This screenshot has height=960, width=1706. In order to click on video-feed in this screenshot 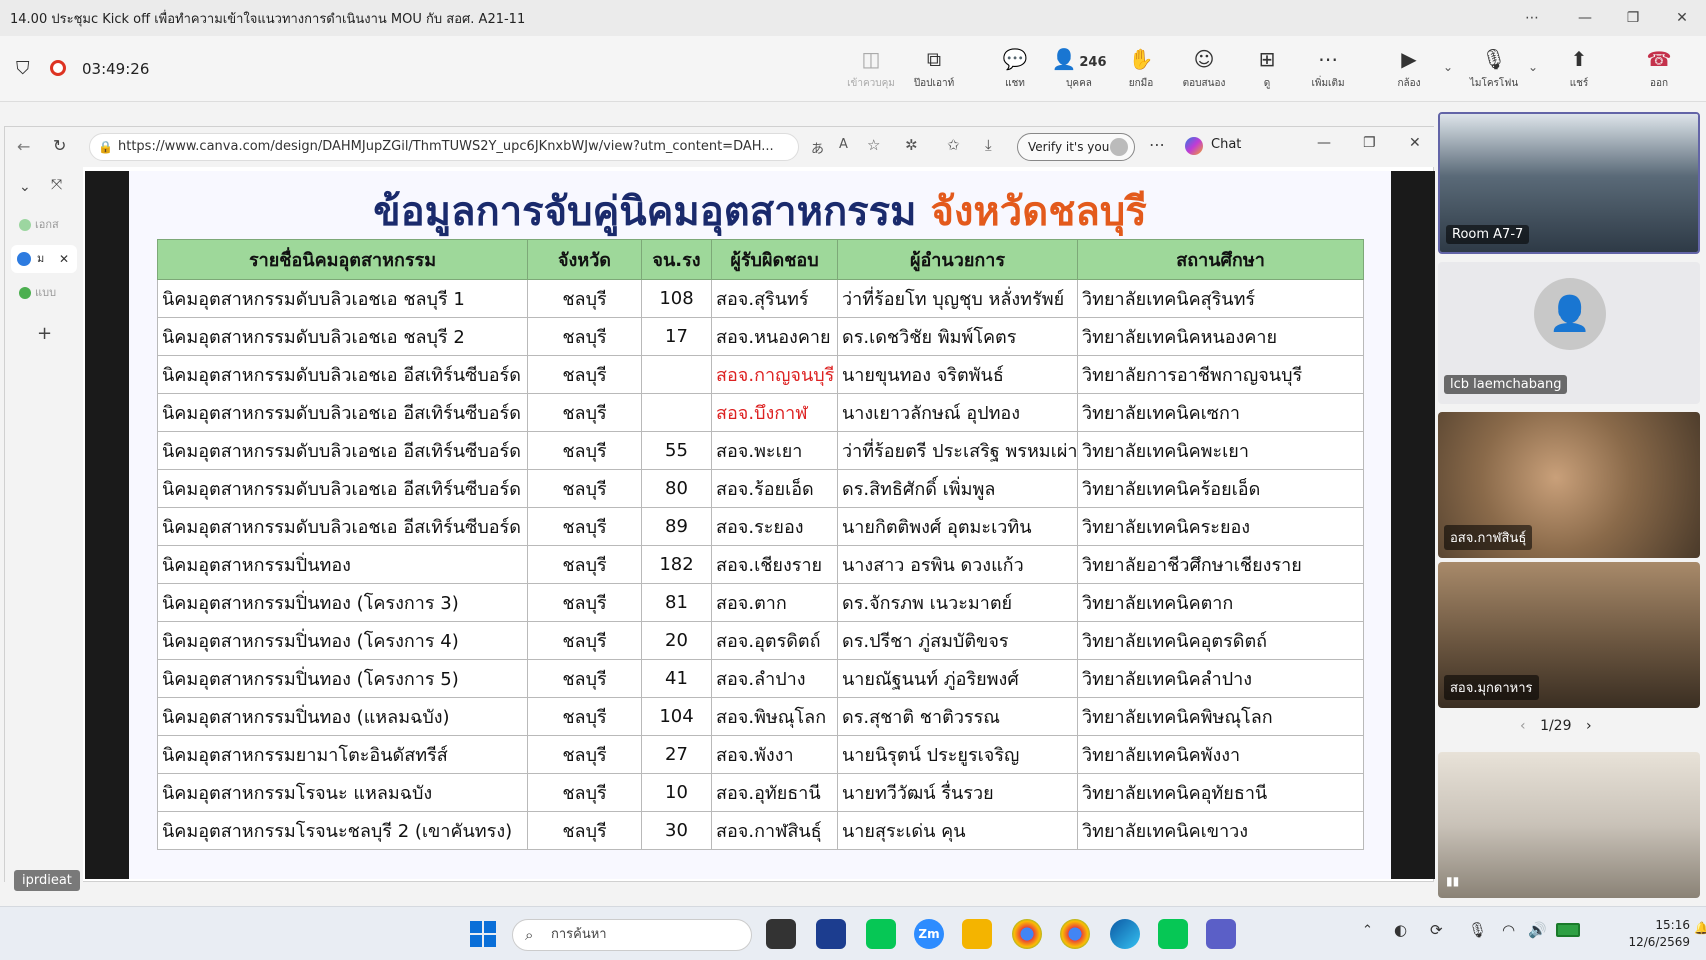, I will do `click(1569, 825)`.